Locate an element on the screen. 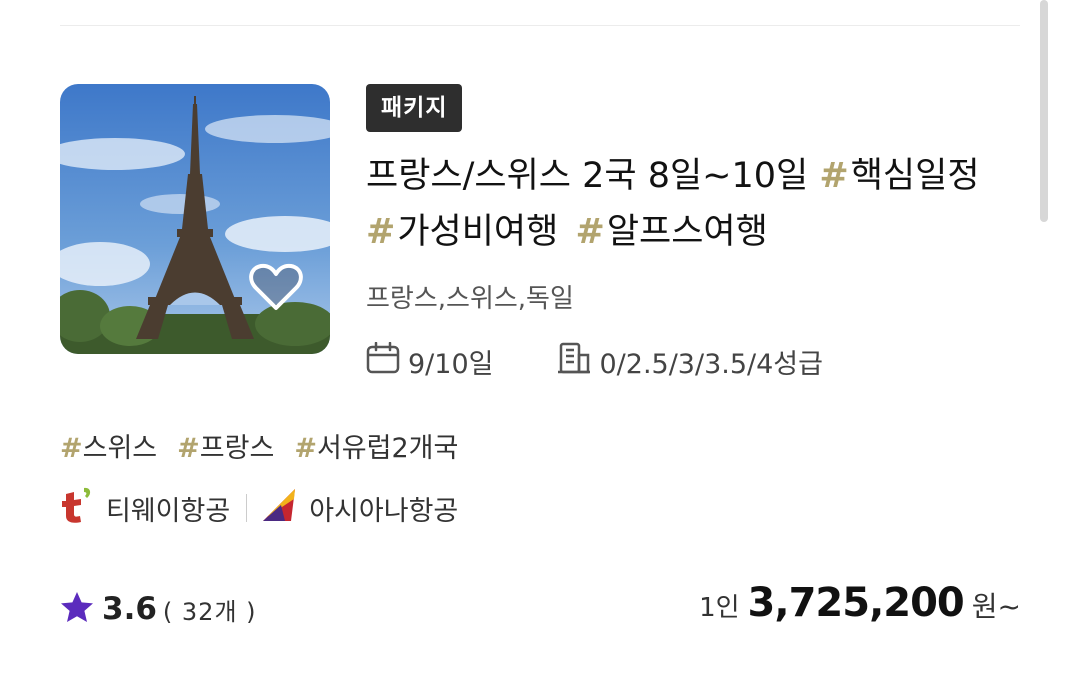 This screenshot has width=1079, height=690. eiffel-tower-photo is located at coordinates (195, 219).